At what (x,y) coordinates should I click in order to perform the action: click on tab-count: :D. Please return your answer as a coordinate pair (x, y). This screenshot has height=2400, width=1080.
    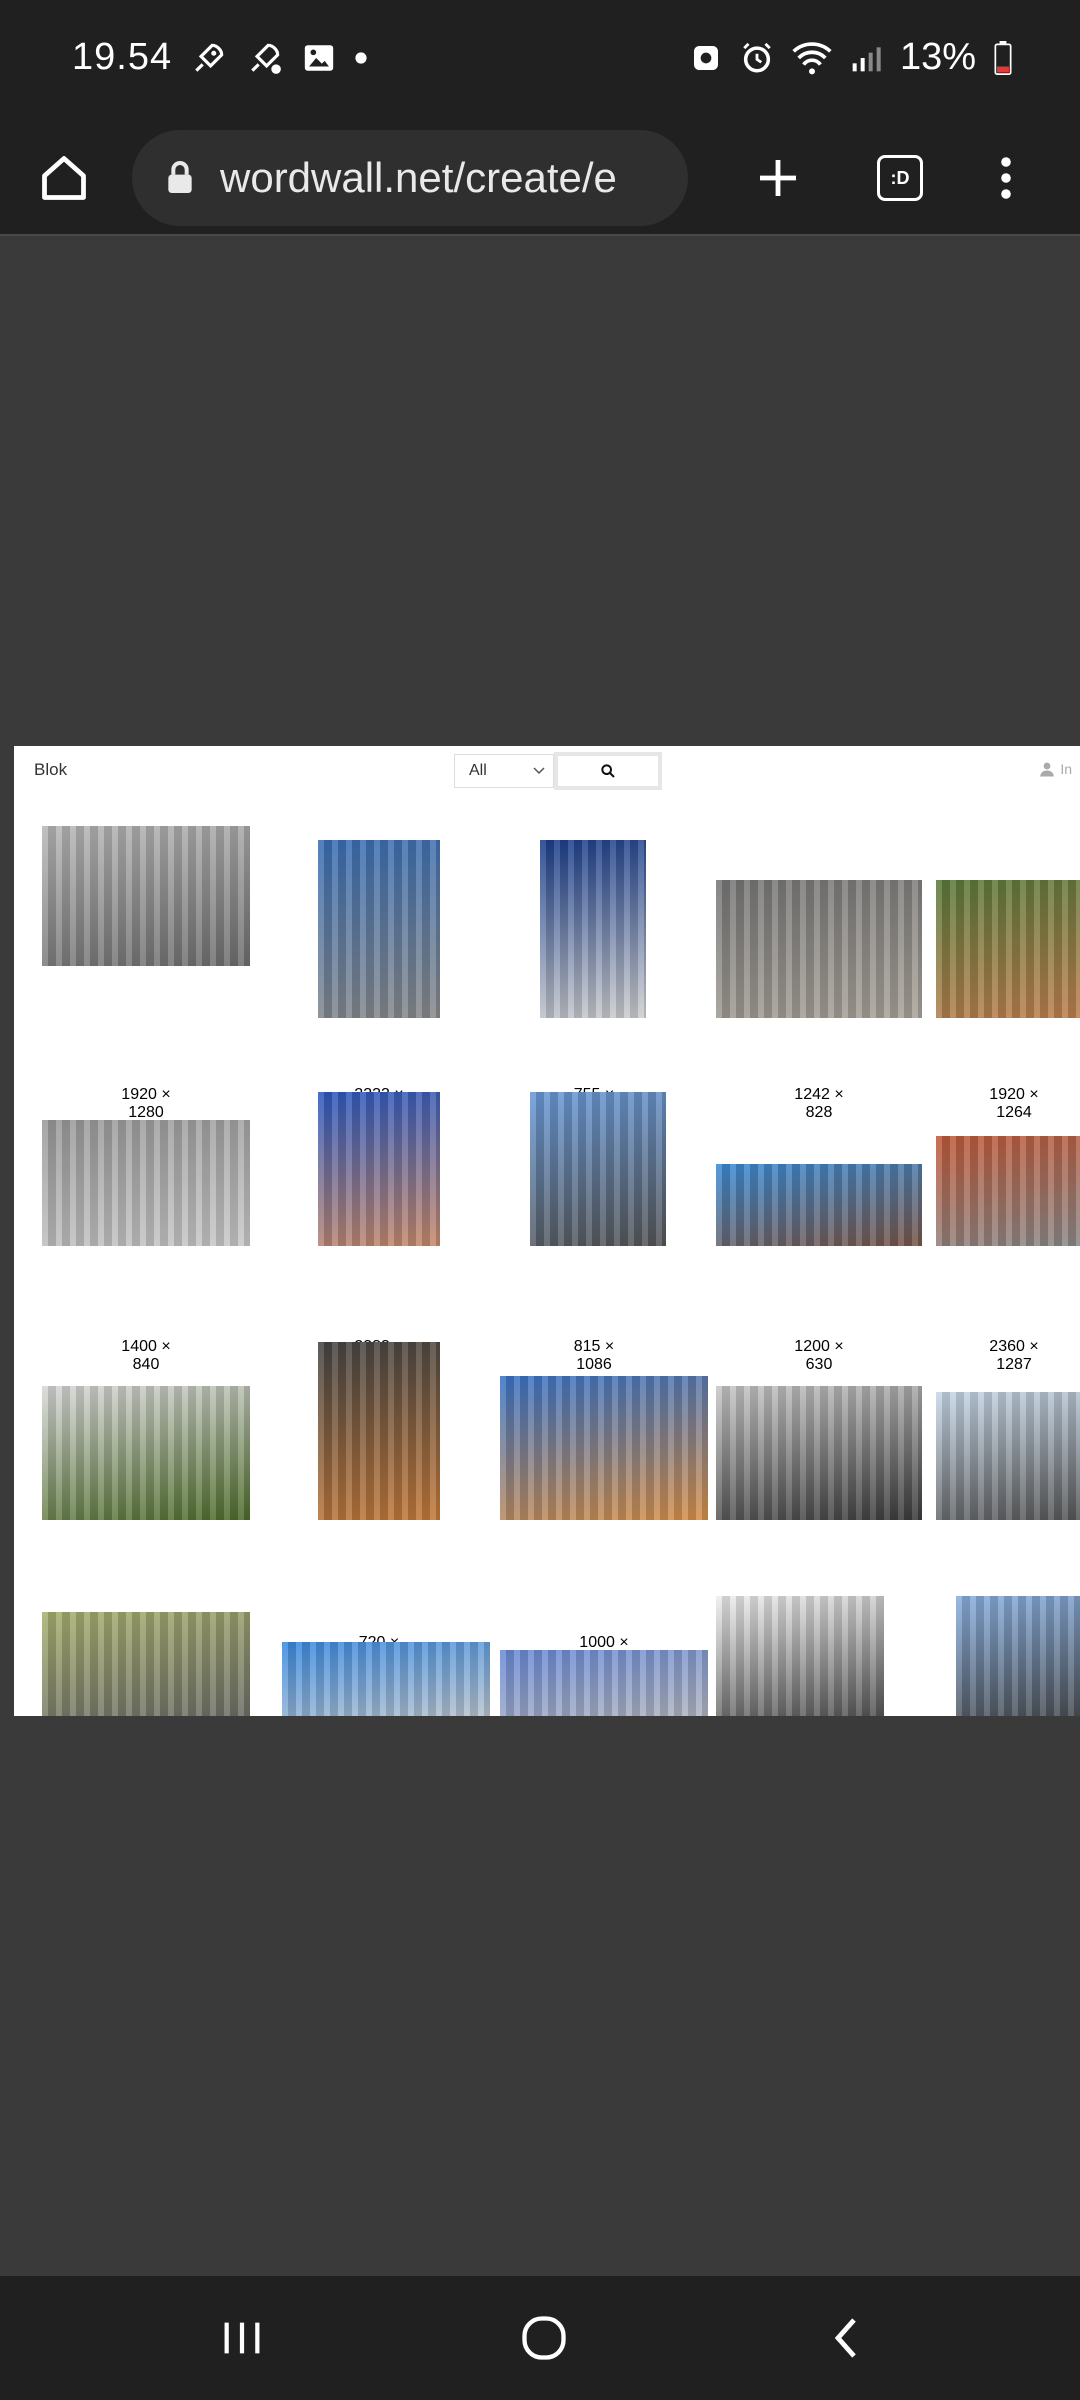
    Looking at the image, I should click on (900, 178).